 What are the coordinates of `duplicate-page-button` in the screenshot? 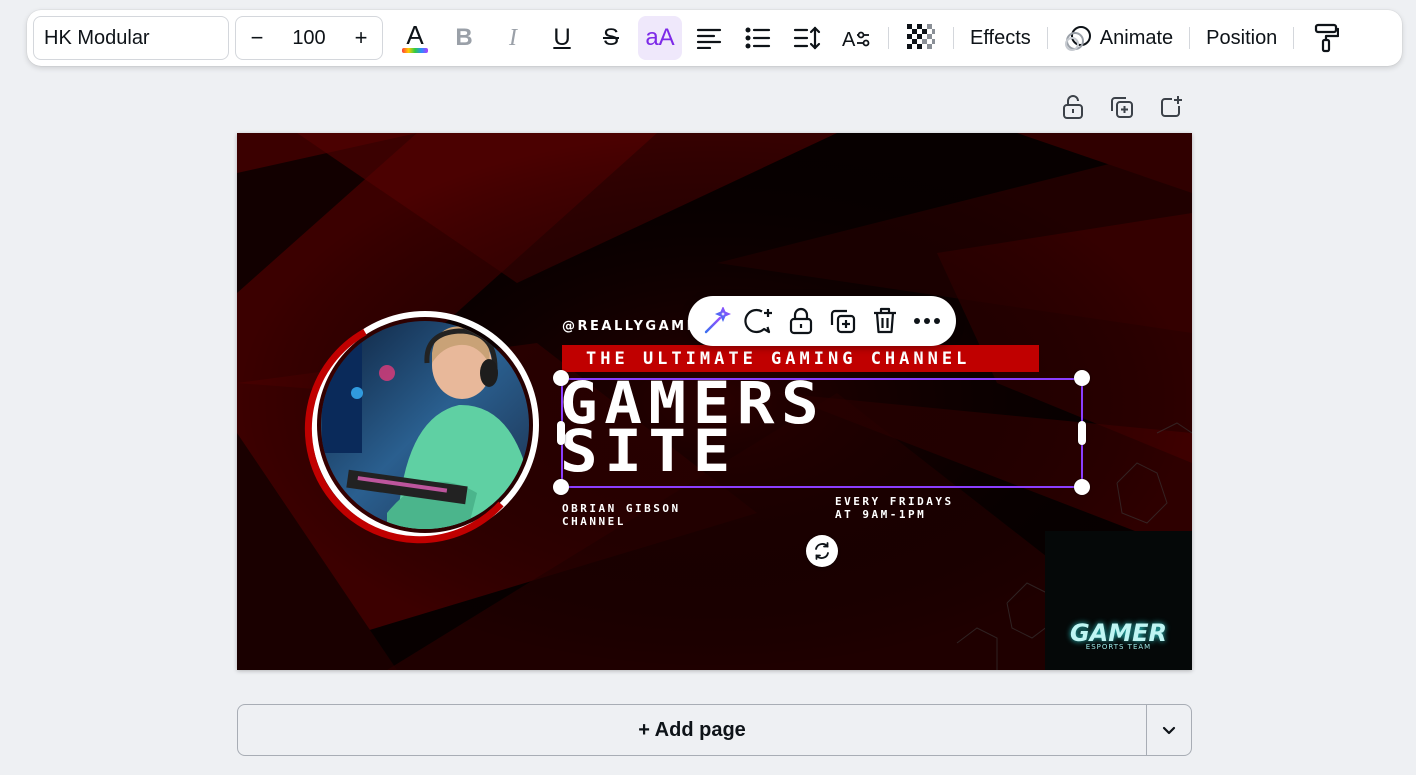 It's located at (1122, 107).